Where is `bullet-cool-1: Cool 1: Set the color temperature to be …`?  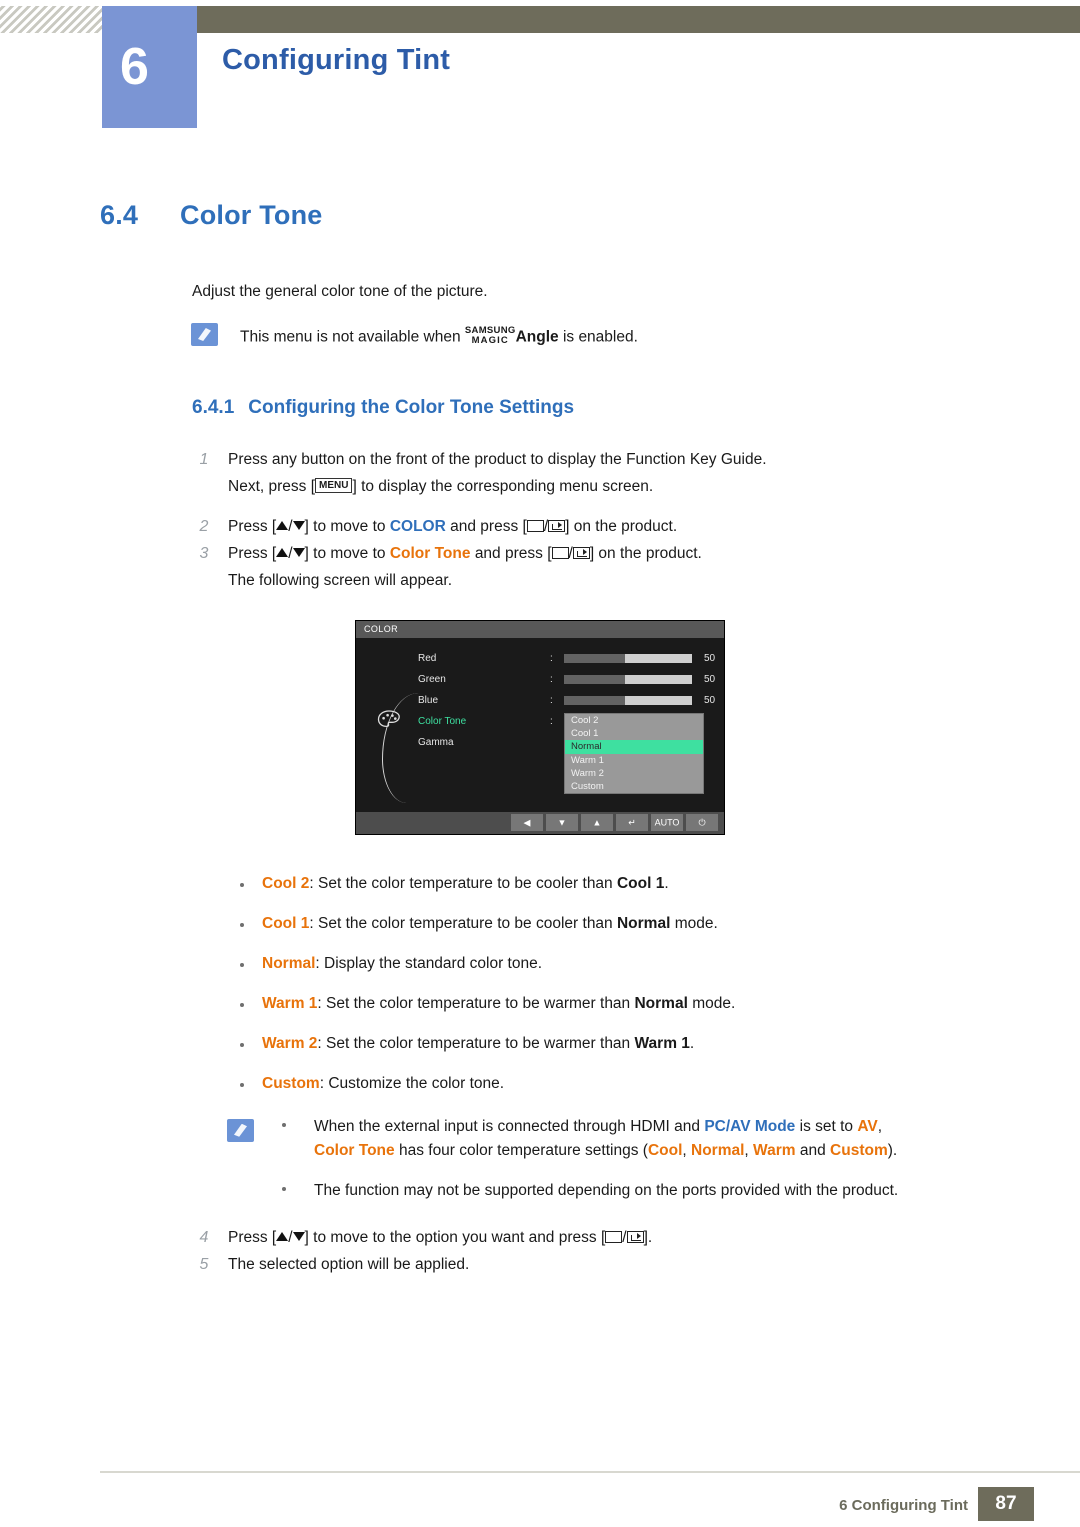 bullet-cool-1: Cool 1: Set the color temperature to be … is located at coordinates (651, 924).